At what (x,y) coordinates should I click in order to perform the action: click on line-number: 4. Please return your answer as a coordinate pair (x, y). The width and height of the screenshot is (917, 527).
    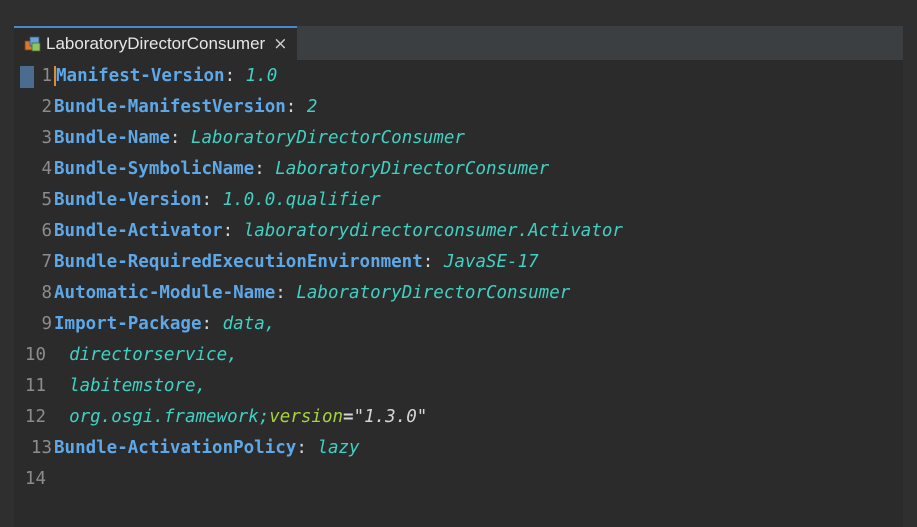
    Looking at the image, I should click on (46, 169).